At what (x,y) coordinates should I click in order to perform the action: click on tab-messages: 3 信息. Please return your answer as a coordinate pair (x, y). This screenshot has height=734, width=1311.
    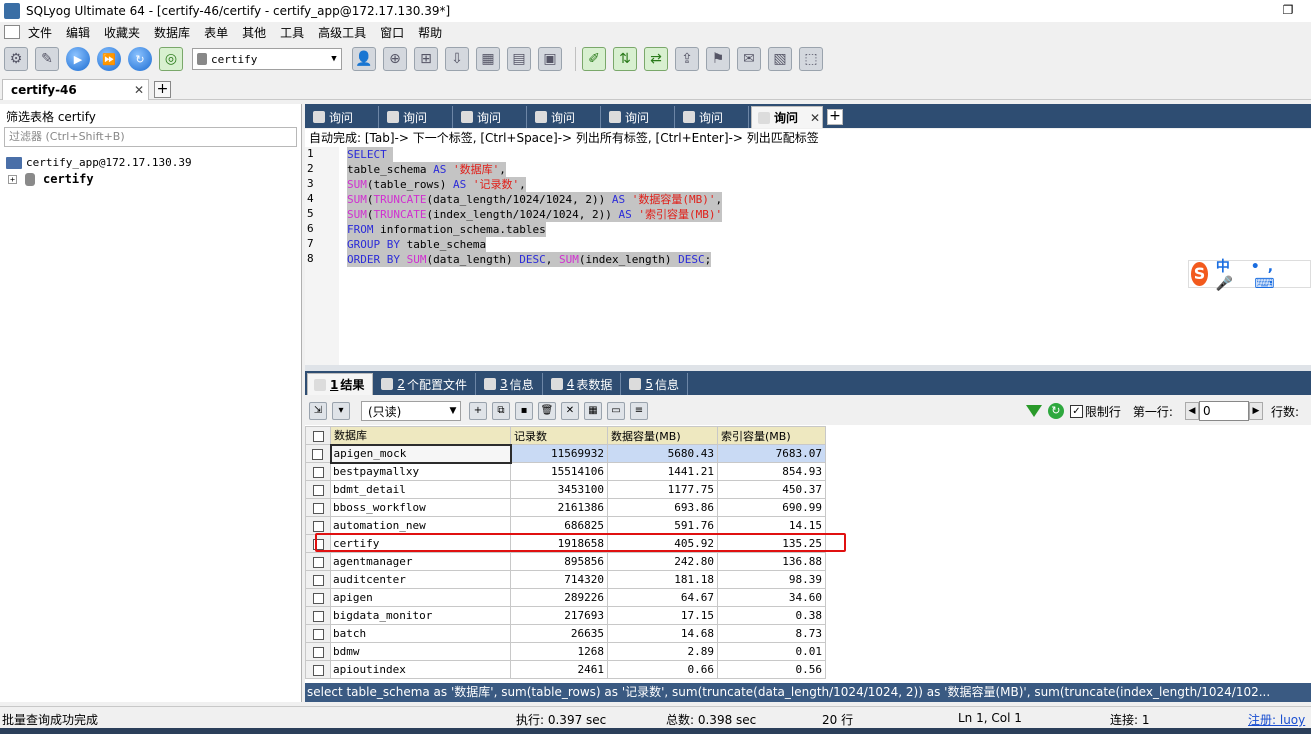
    Looking at the image, I should click on (510, 384).